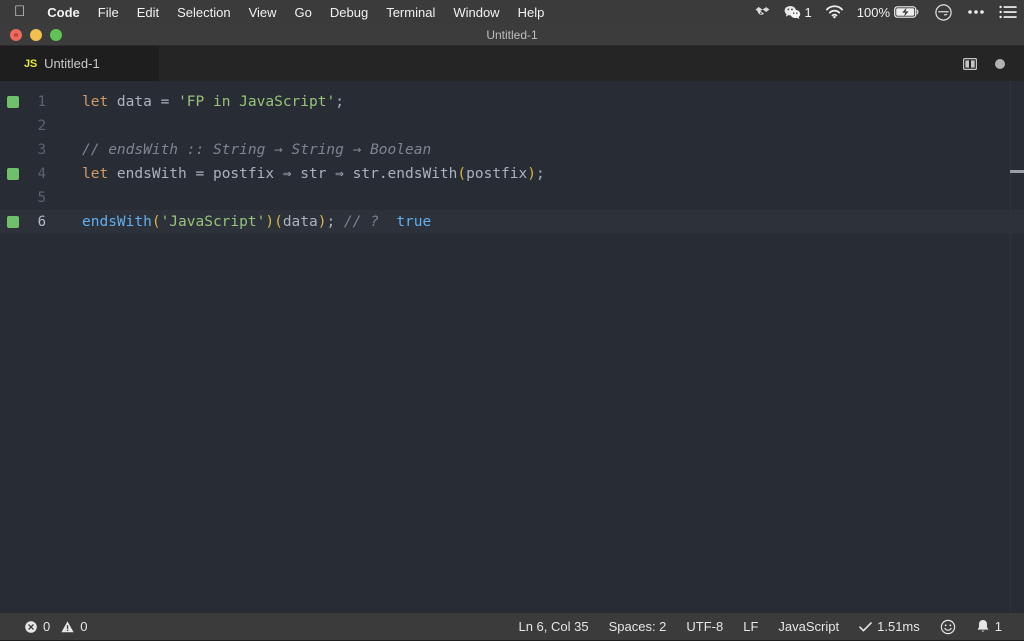 This screenshot has width=1024, height=641. Describe the element at coordinates (357, 222) in the screenshot. I see `code-token: // ?` at that location.